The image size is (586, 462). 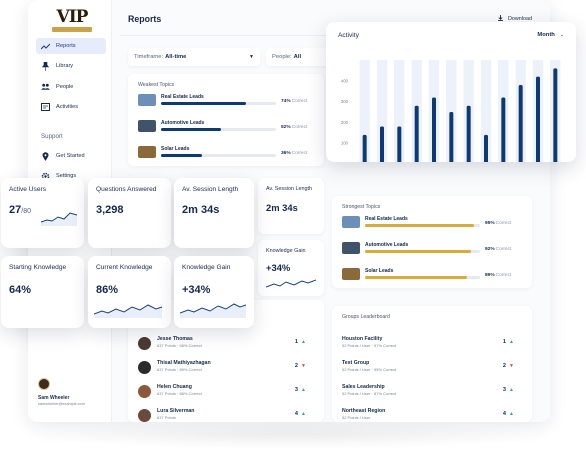 What do you see at coordinates (149, 57) in the screenshot?
I see `timeframe-label: Timeframe:` at bounding box center [149, 57].